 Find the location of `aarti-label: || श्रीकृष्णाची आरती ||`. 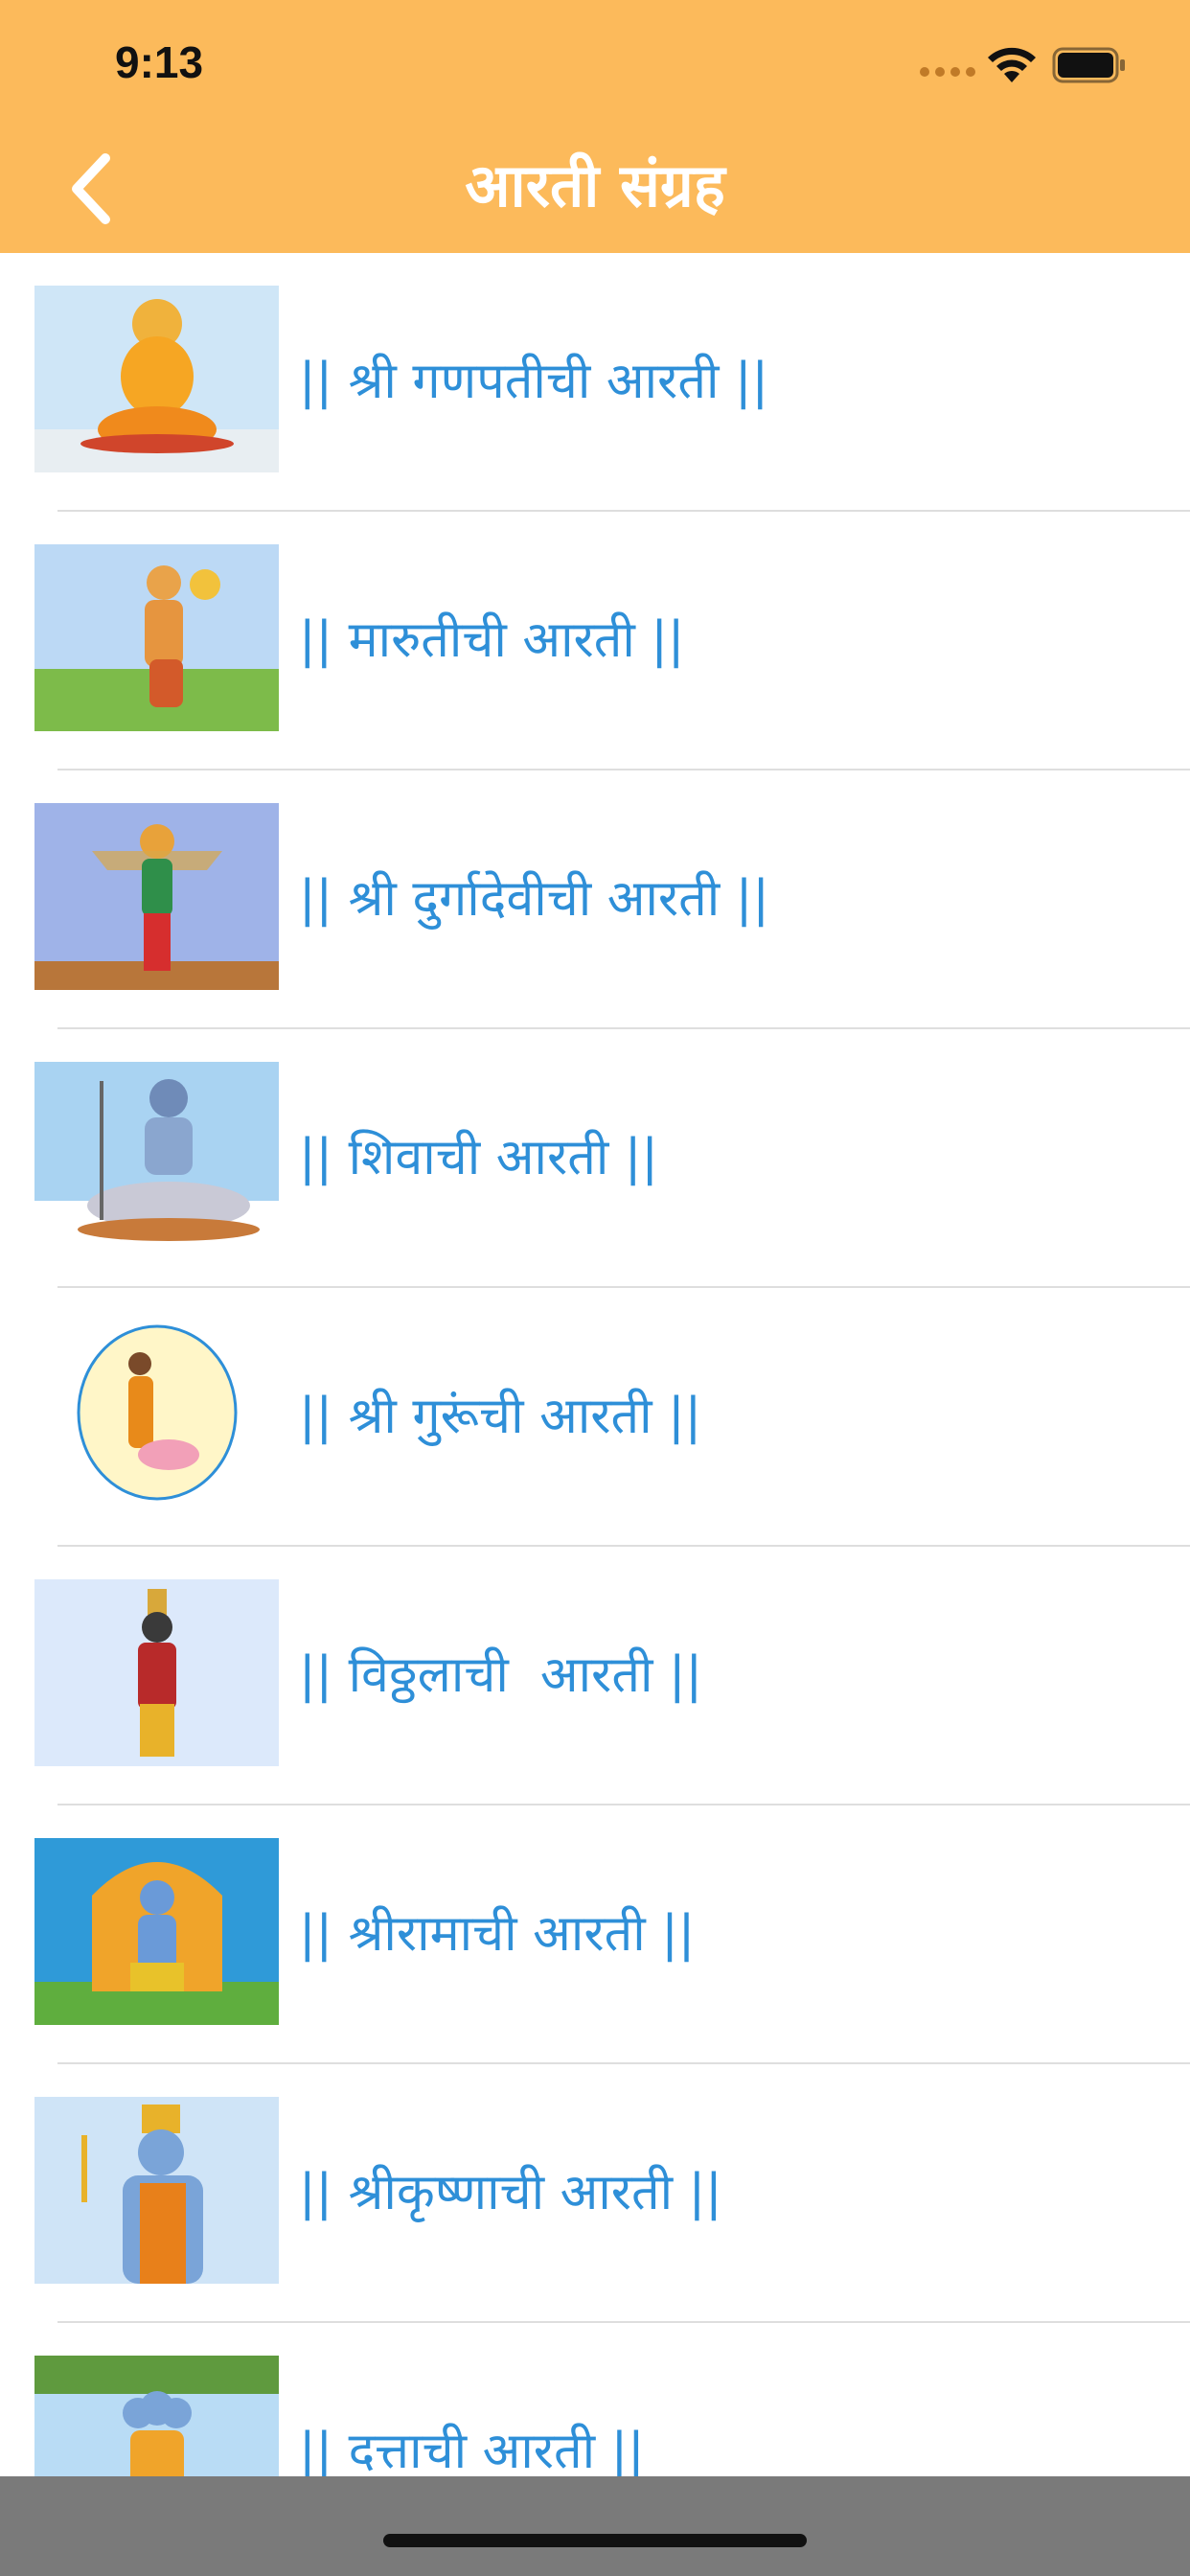

aarti-label: || श्रीकृष्णाची आरती || is located at coordinates (511, 2192).